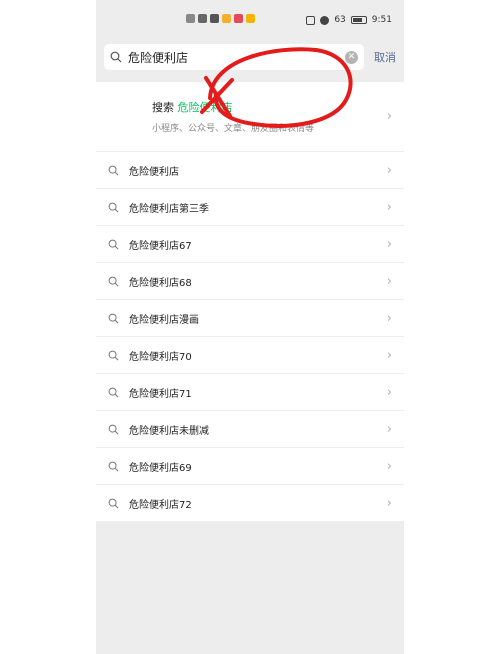 This screenshot has height=654, width=500. What do you see at coordinates (349, 20) in the screenshot?
I see `status-icons-right: 63 9:51` at bounding box center [349, 20].